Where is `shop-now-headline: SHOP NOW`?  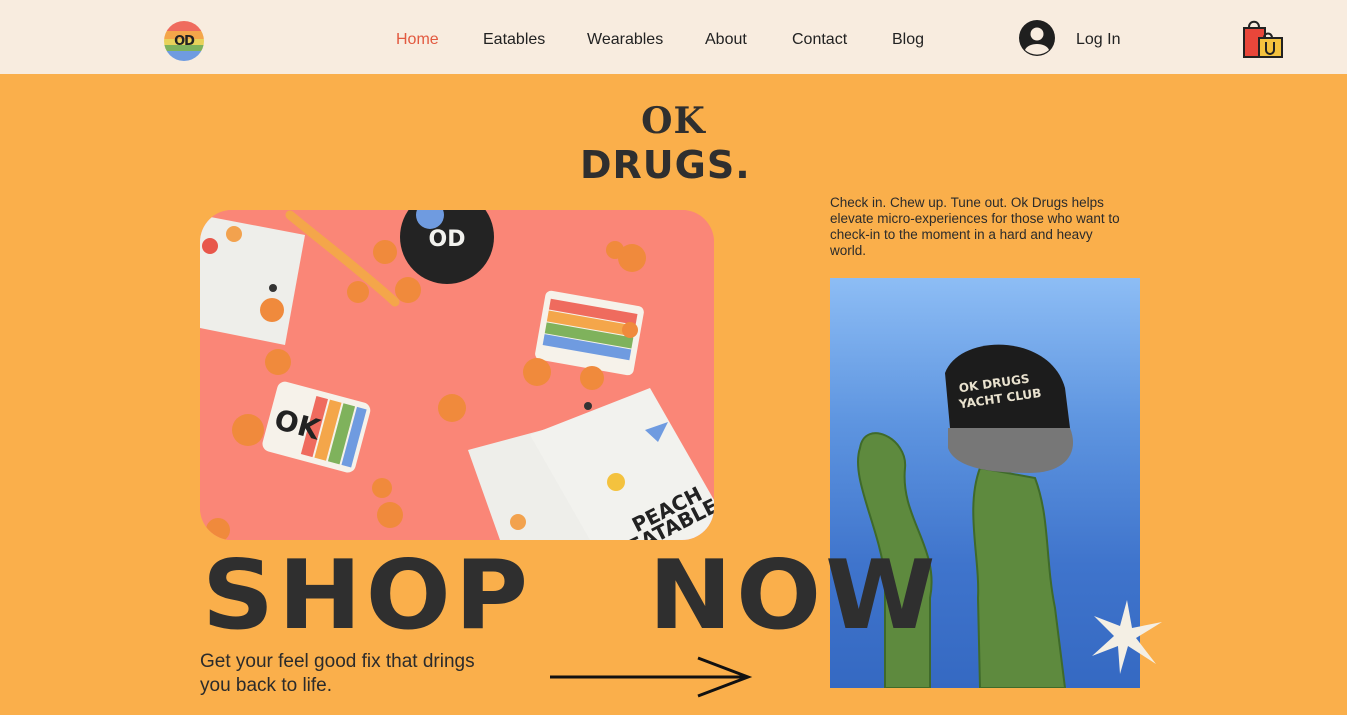
shop-now-headline: SHOP NOW is located at coordinates (568, 595).